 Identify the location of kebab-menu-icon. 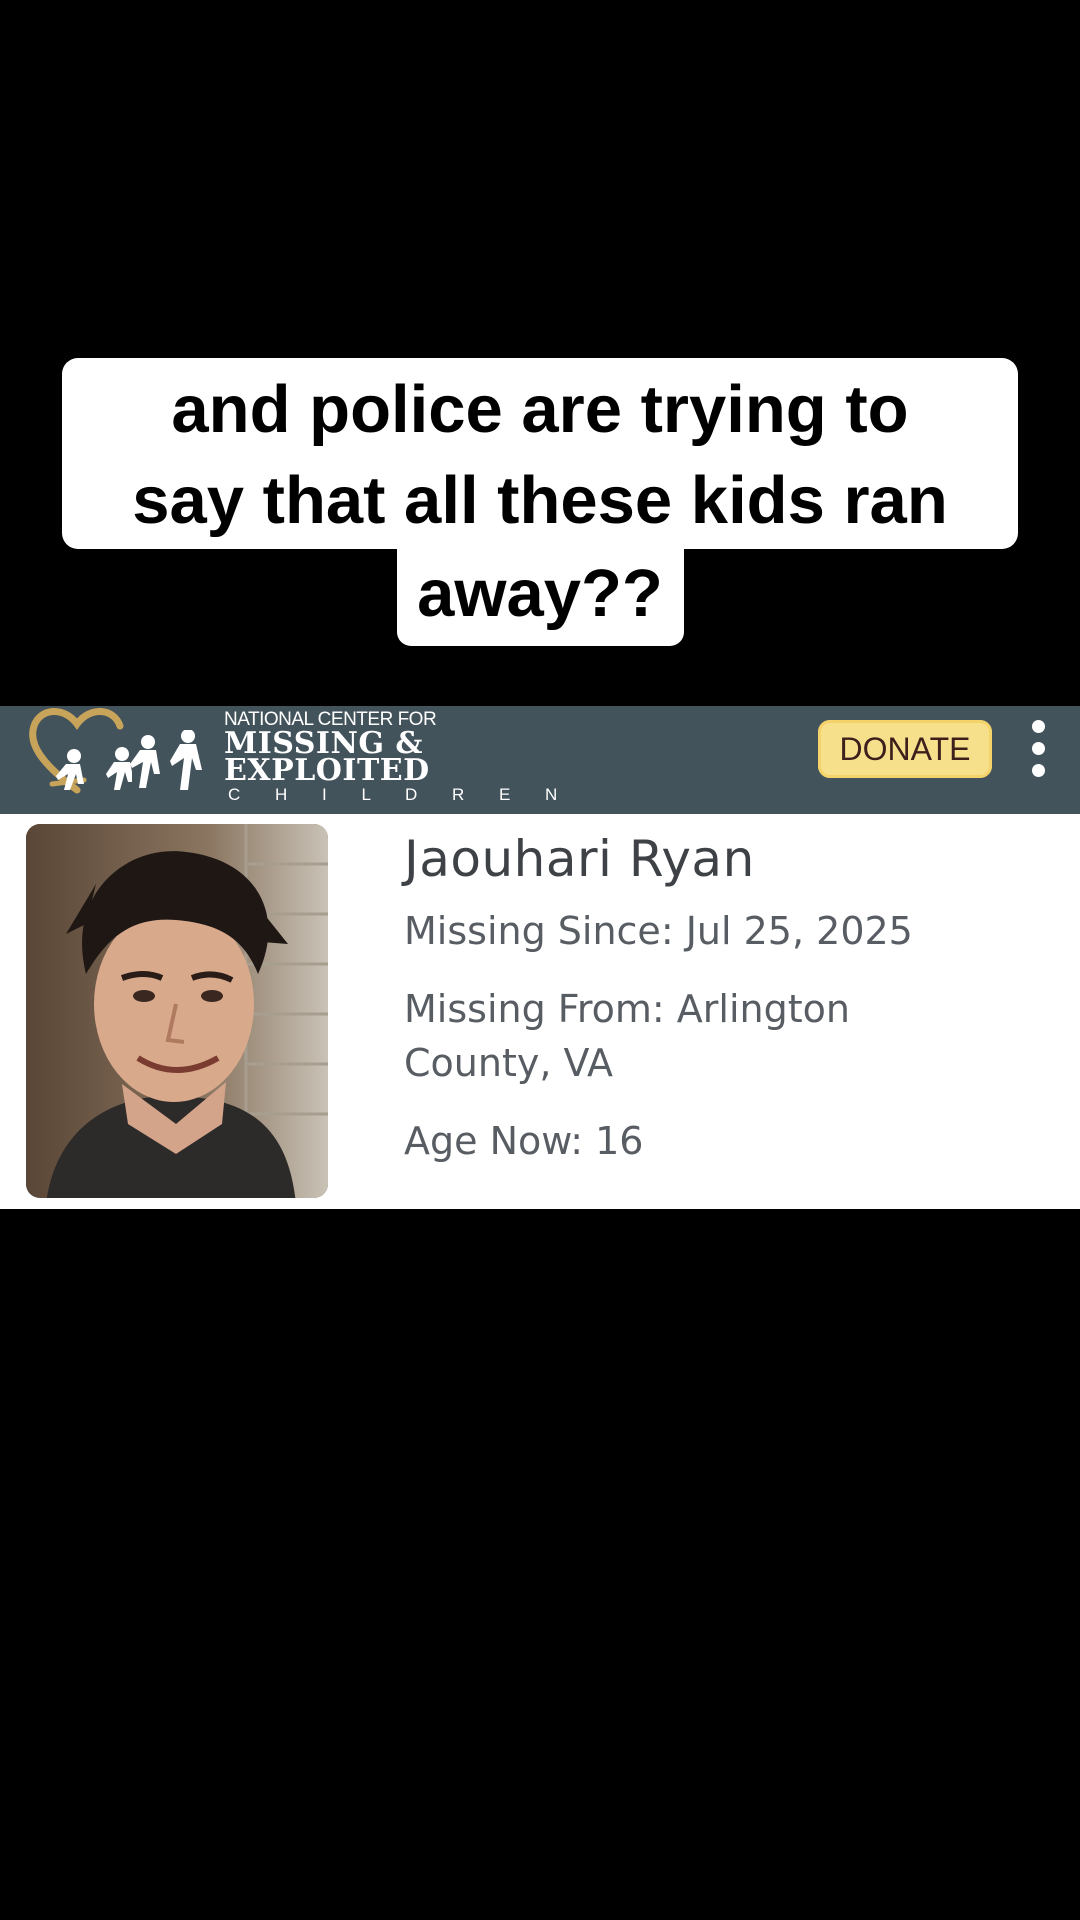
(1038, 753).